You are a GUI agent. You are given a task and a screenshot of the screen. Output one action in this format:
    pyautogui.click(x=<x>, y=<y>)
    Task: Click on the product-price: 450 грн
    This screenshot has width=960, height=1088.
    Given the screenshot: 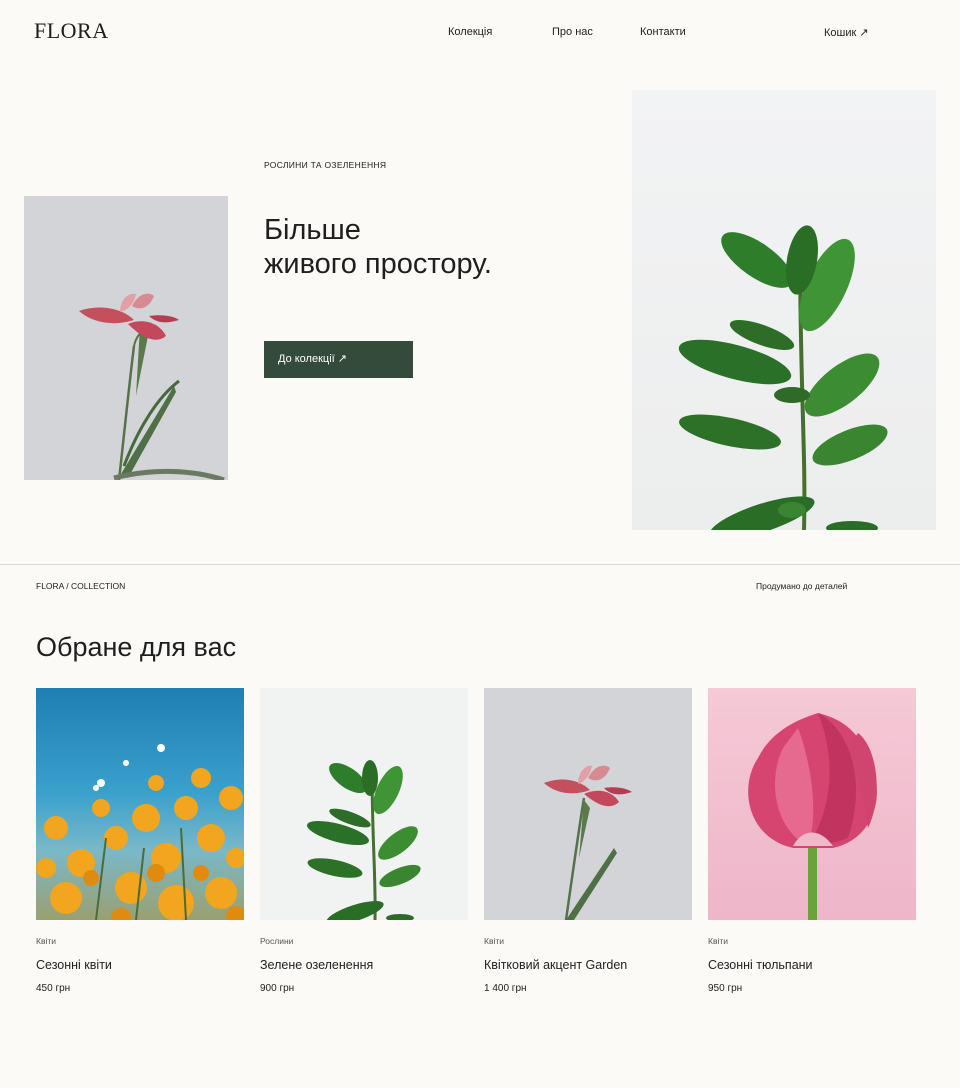 What is the action you would take?
    pyautogui.click(x=53, y=988)
    